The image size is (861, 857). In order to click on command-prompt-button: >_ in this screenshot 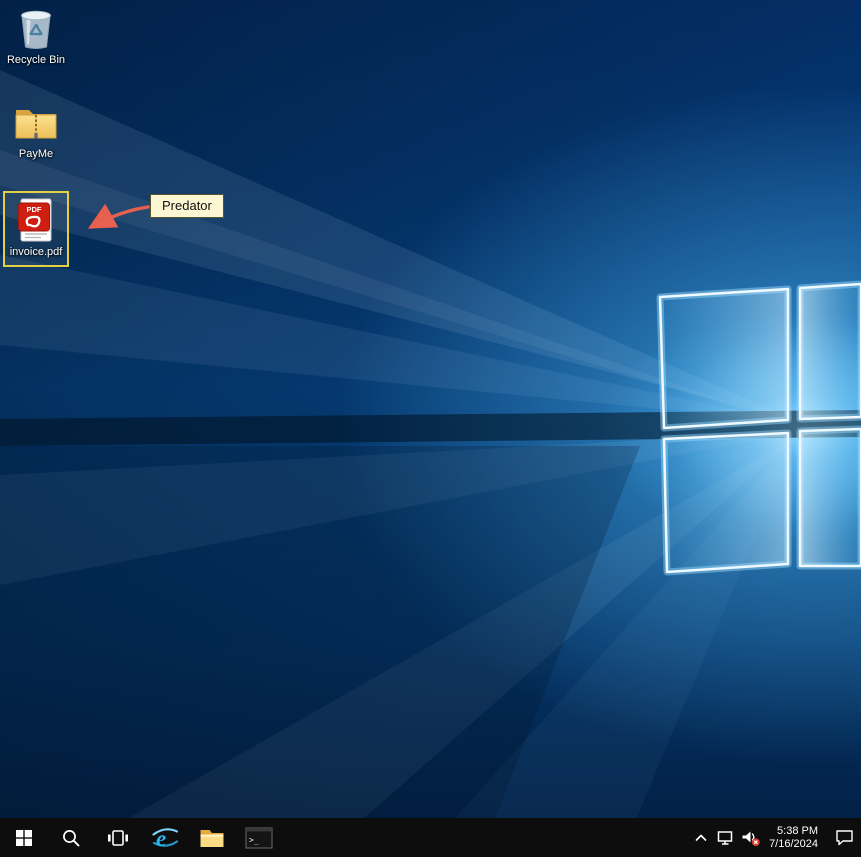, I will do `click(258, 837)`.